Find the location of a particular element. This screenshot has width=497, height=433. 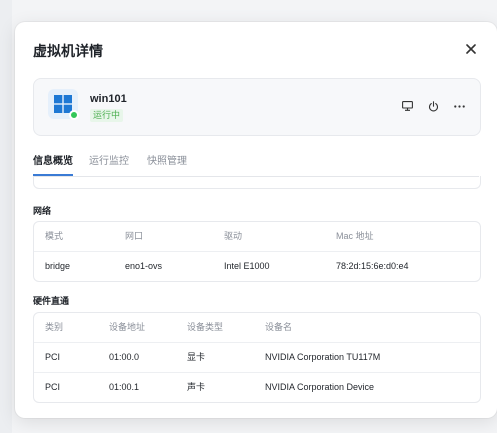

column-header: 模式 is located at coordinates (54, 236).